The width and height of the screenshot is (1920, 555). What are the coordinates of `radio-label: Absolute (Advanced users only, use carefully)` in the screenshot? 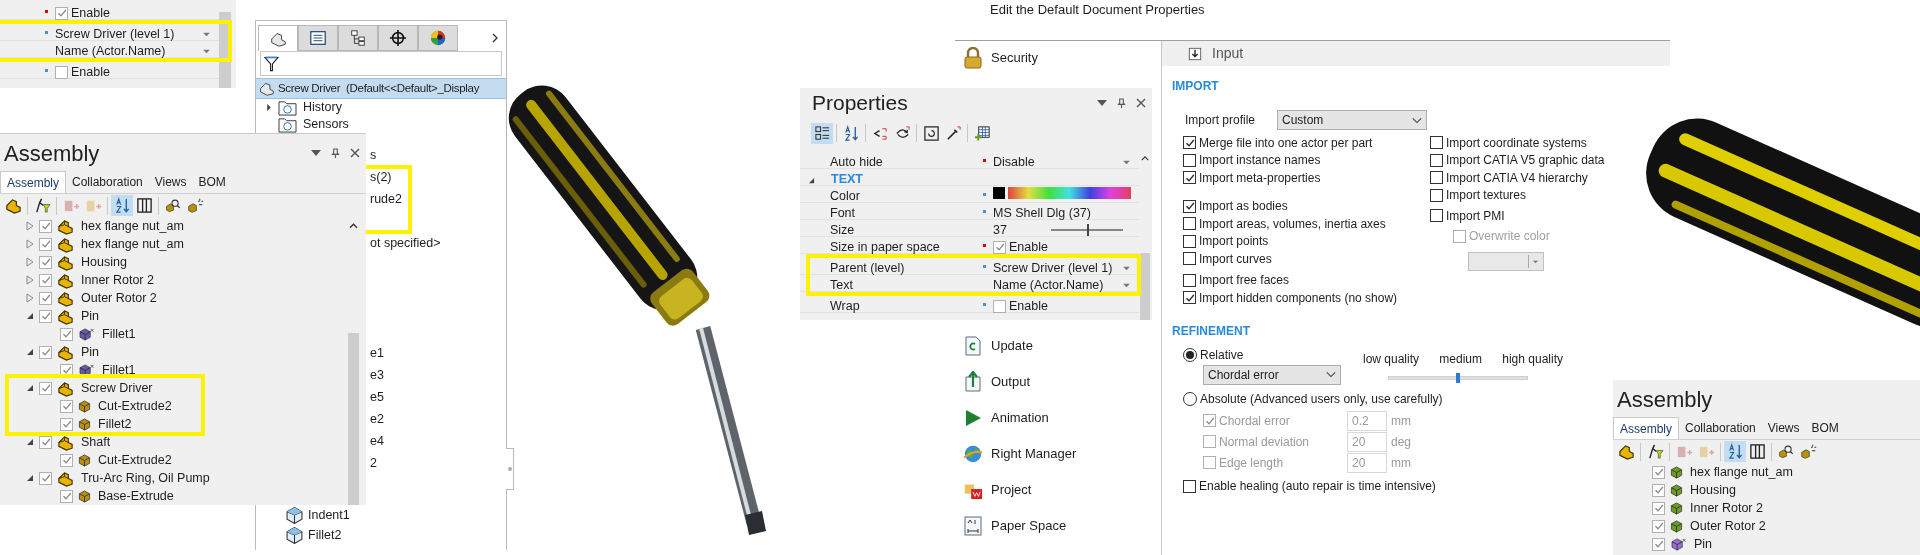 It's located at (1321, 399).